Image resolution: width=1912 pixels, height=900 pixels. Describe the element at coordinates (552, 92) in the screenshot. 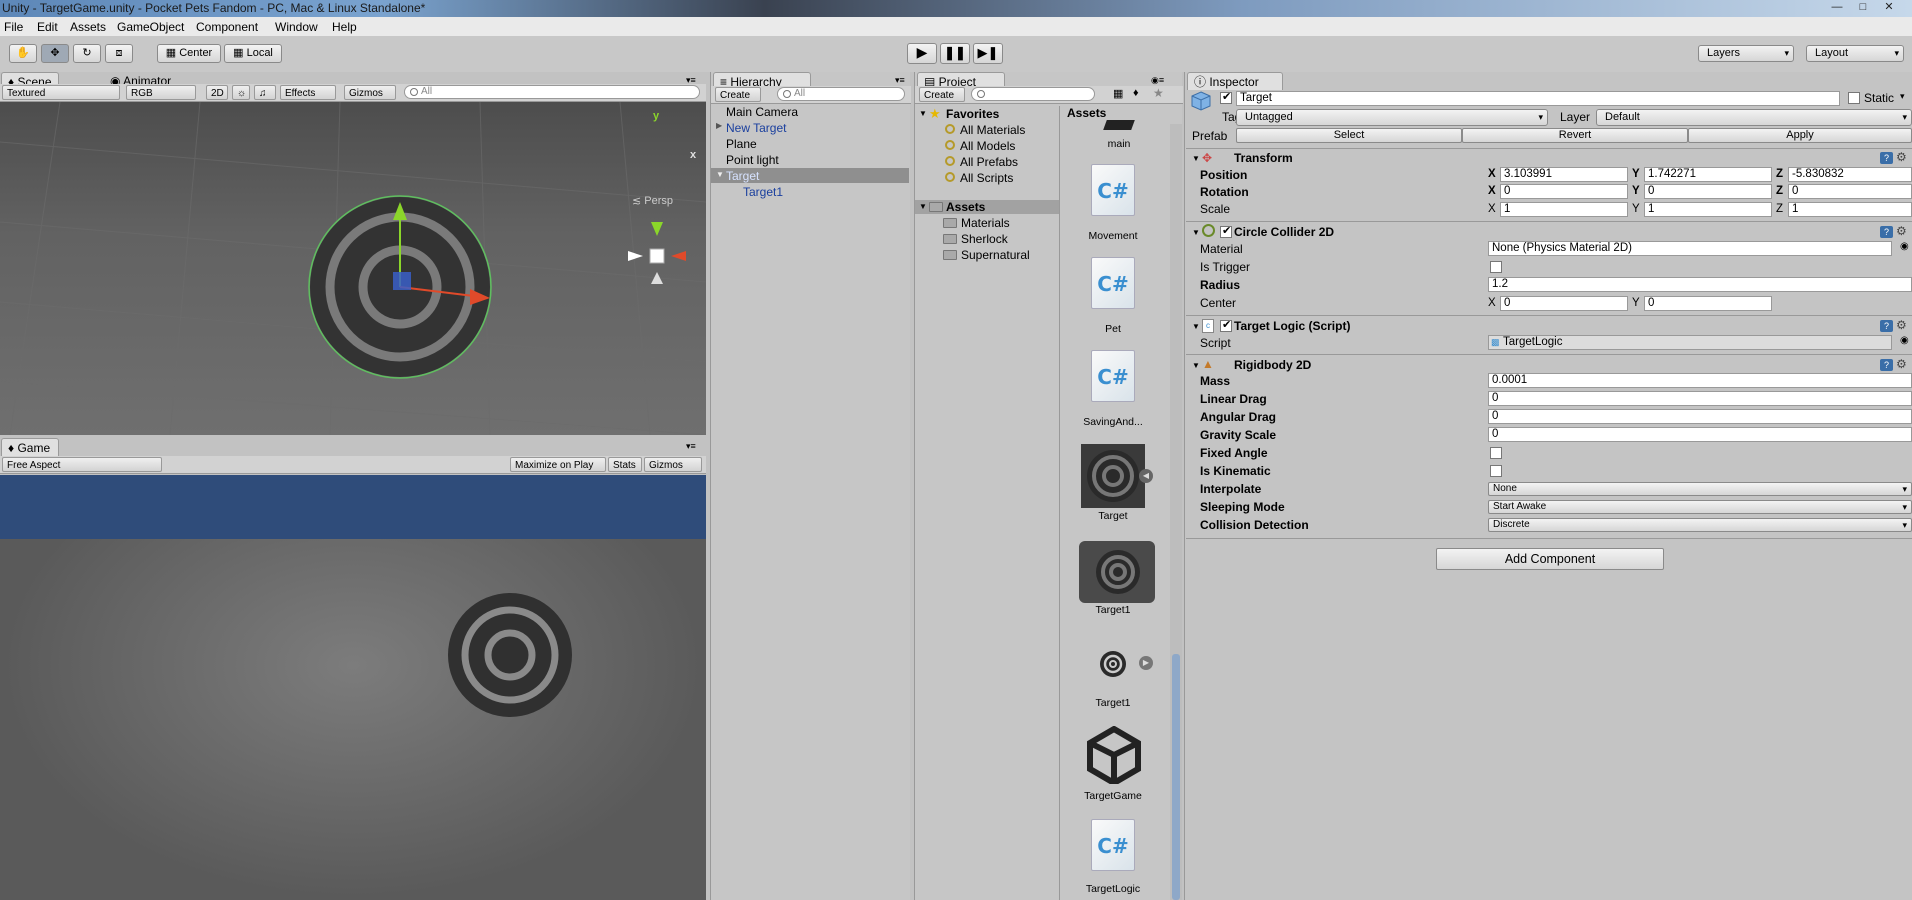

I see `scene-search-input: All` at that location.